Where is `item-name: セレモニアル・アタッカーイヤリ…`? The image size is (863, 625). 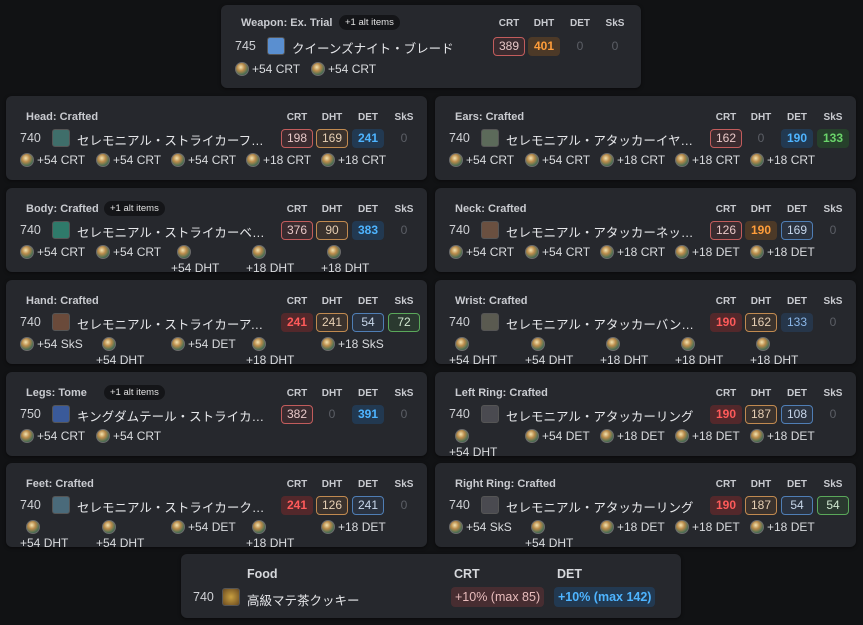
item-name: セレモニアル・アタッカーイヤリ… is located at coordinates (604, 139).